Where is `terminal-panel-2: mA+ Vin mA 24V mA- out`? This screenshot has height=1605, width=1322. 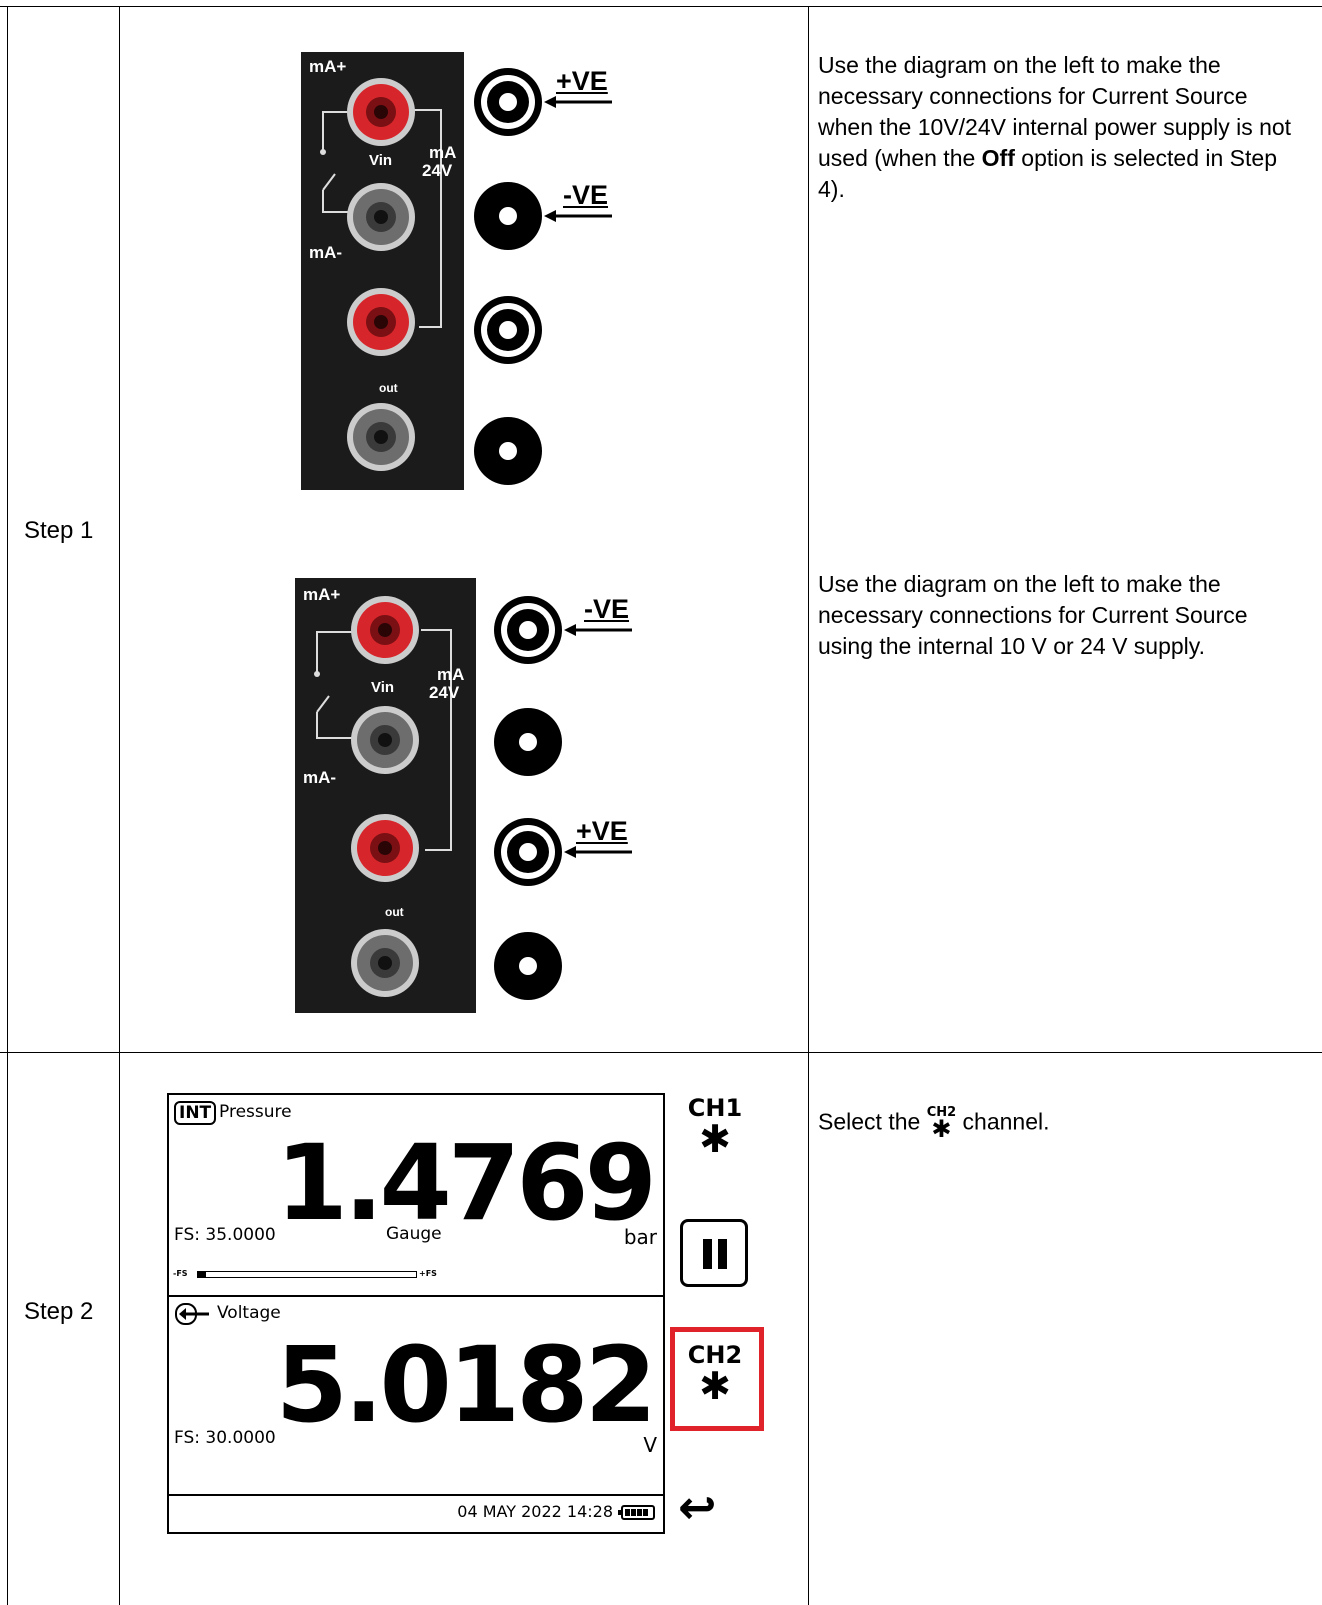
terminal-panel-2: mA+ Vin mA 24V mA- out is located at coordinates (385, 795).